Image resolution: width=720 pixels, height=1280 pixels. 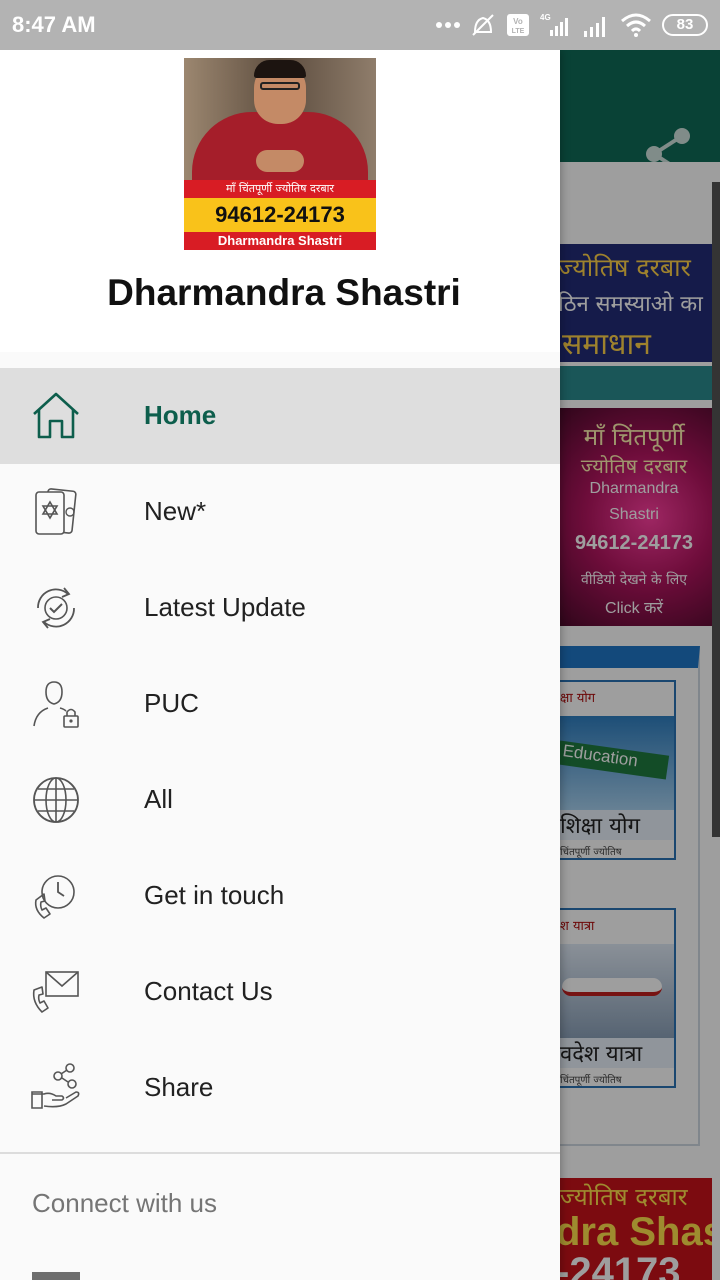 What do you see at coordinates (280, 800) in the screenshot?
I see `menu-item-all: All` at bounding box center [280, 800].